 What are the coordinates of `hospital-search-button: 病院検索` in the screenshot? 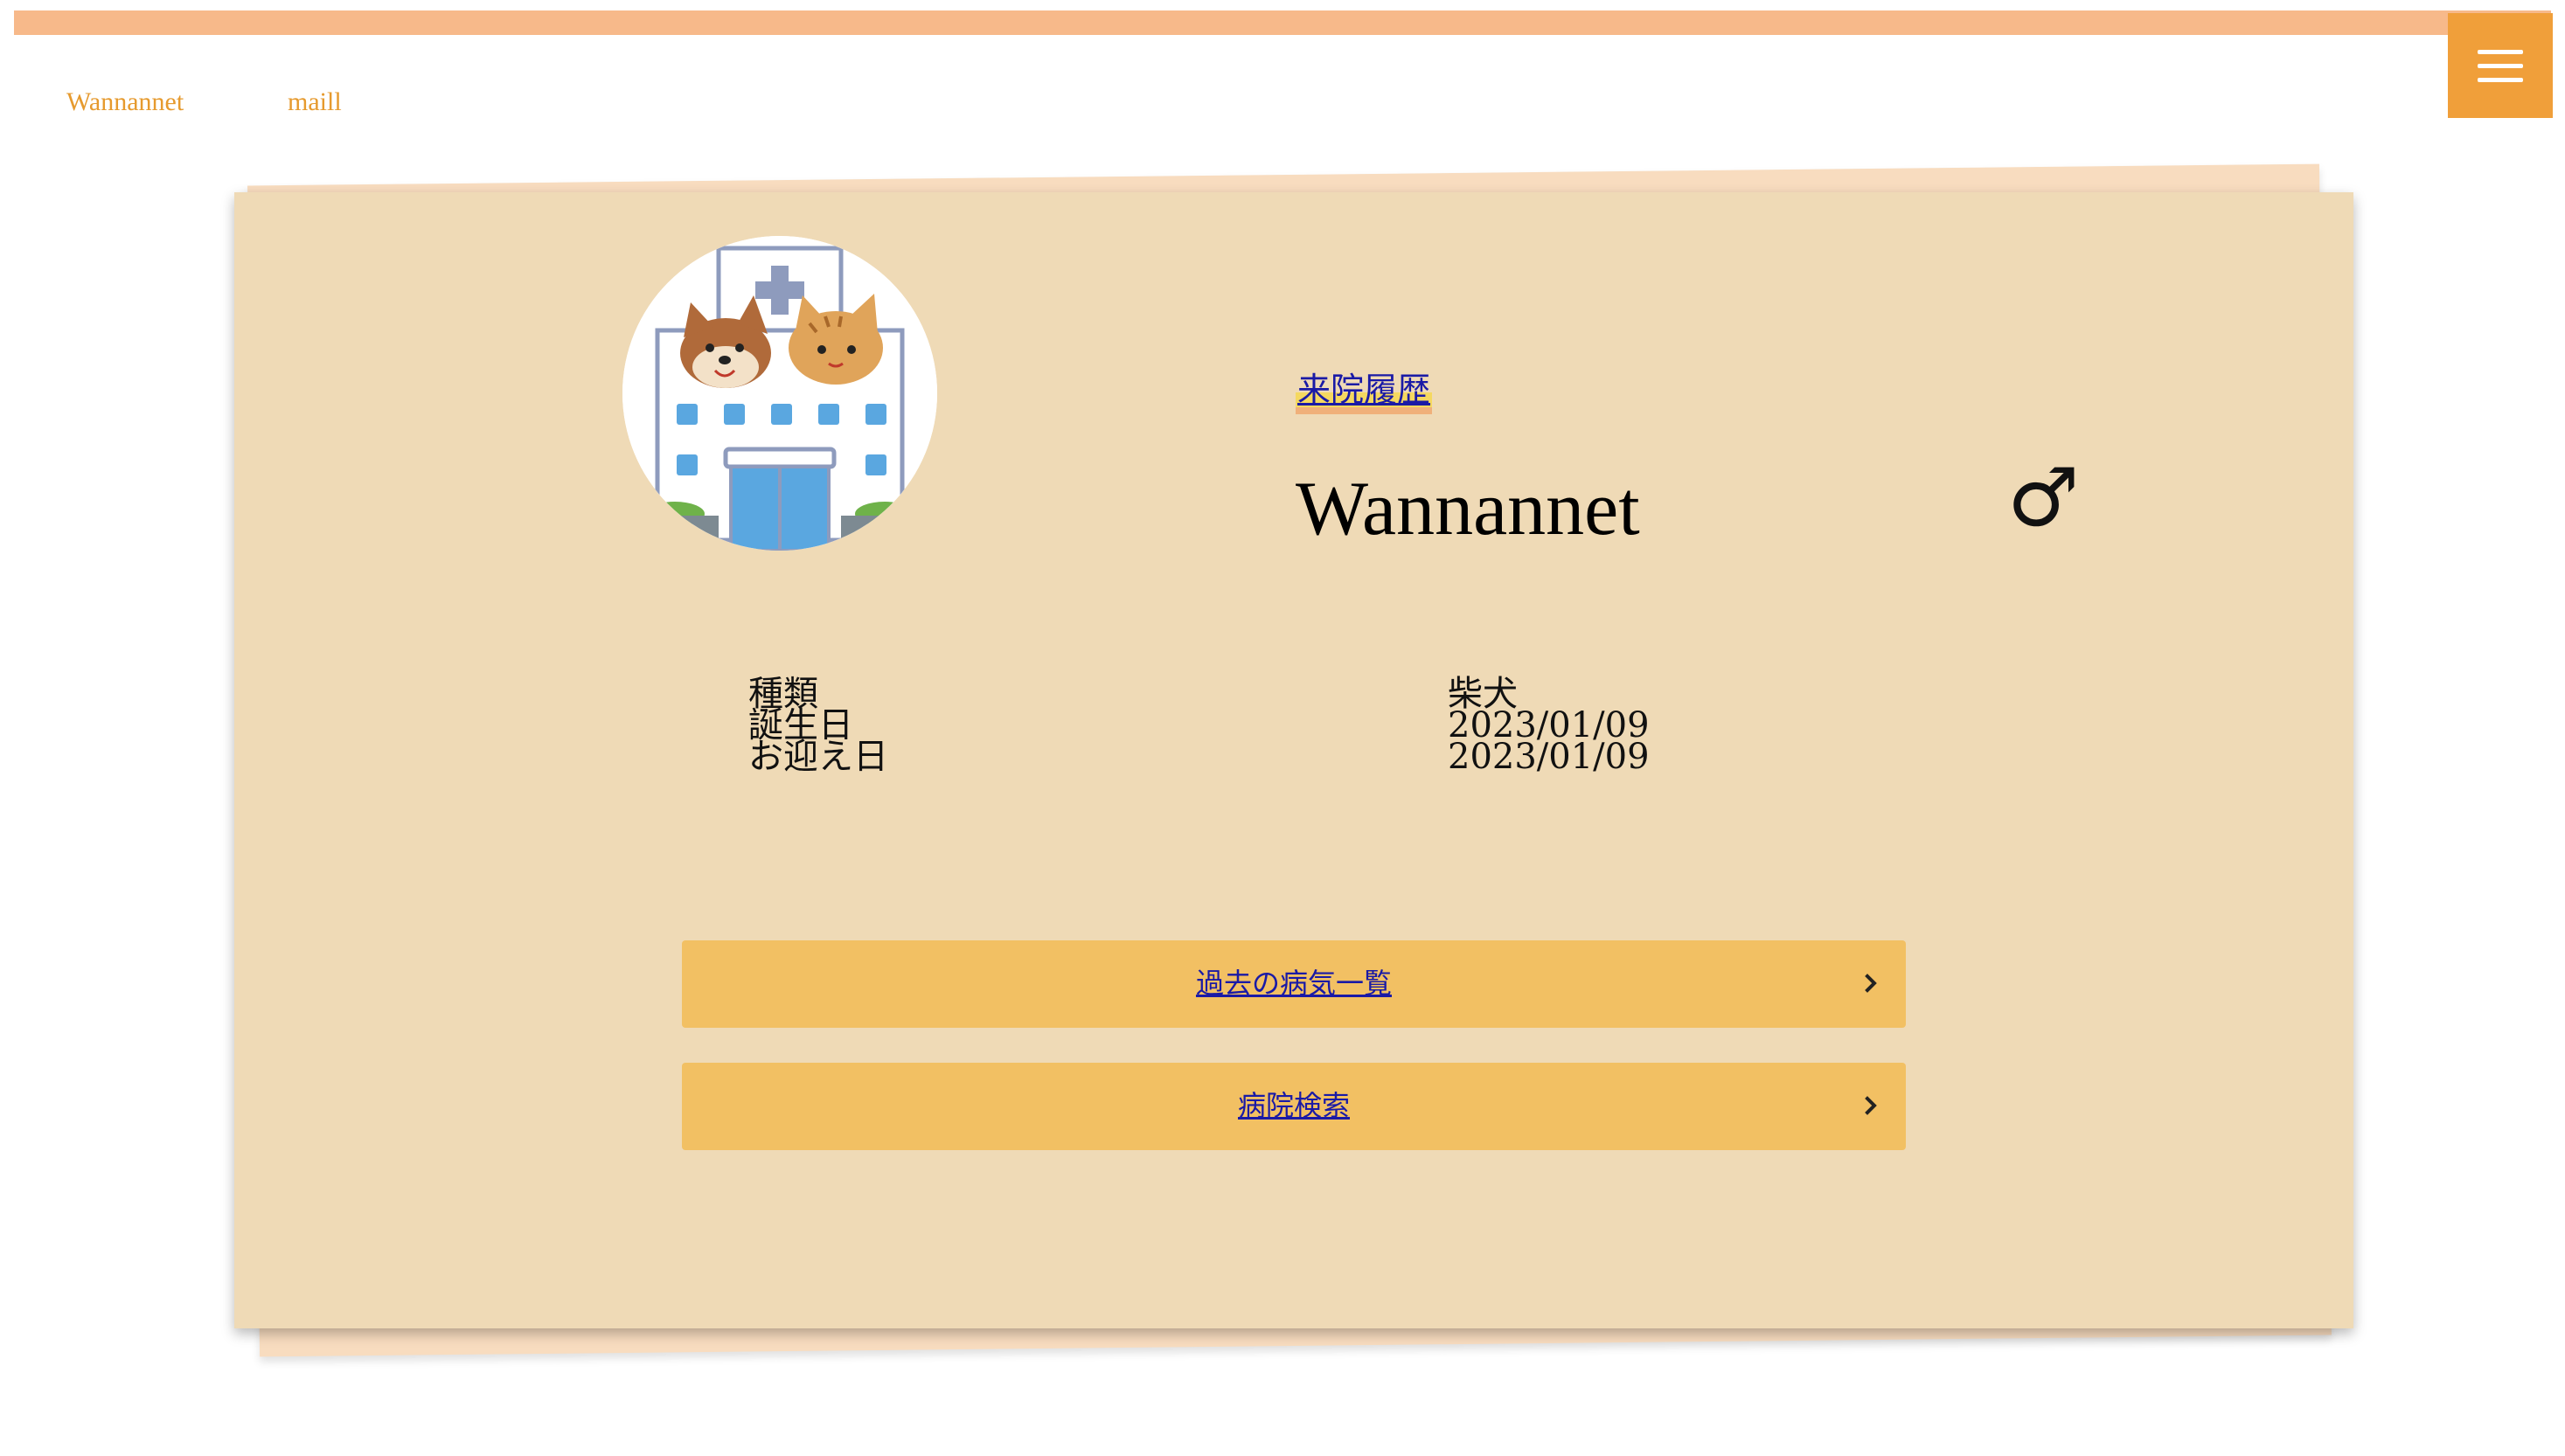 It's located at (1294, 1106).